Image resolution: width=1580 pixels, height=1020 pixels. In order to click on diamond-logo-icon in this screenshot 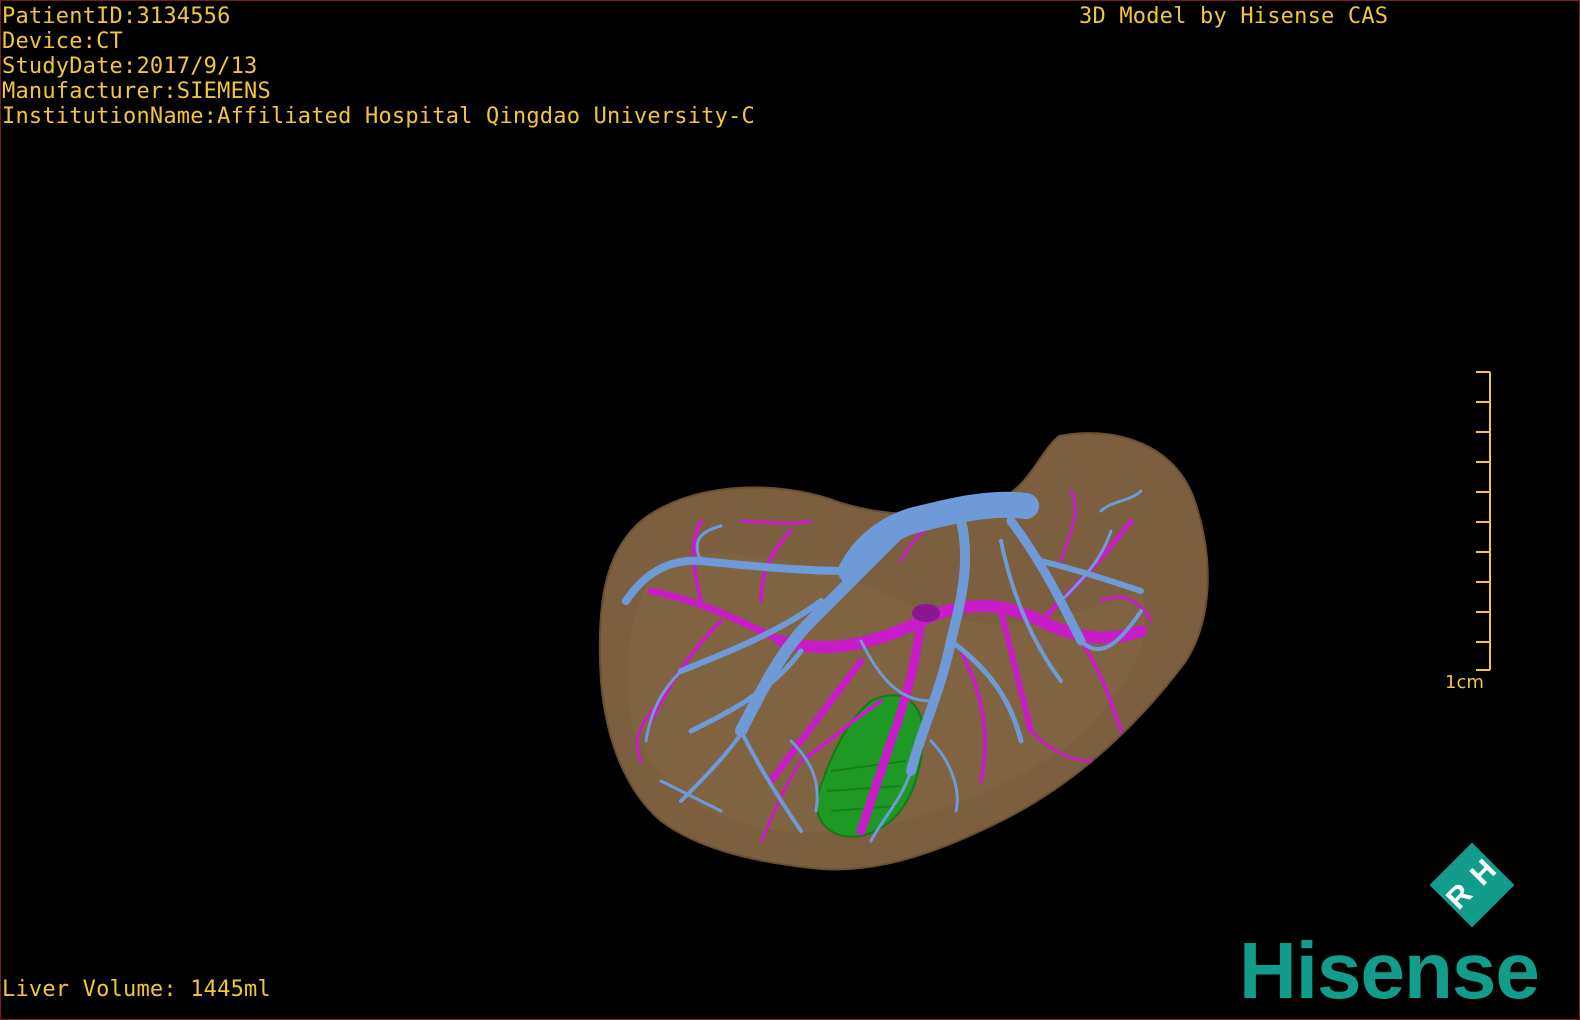, I will do `click(1472, 885)`.